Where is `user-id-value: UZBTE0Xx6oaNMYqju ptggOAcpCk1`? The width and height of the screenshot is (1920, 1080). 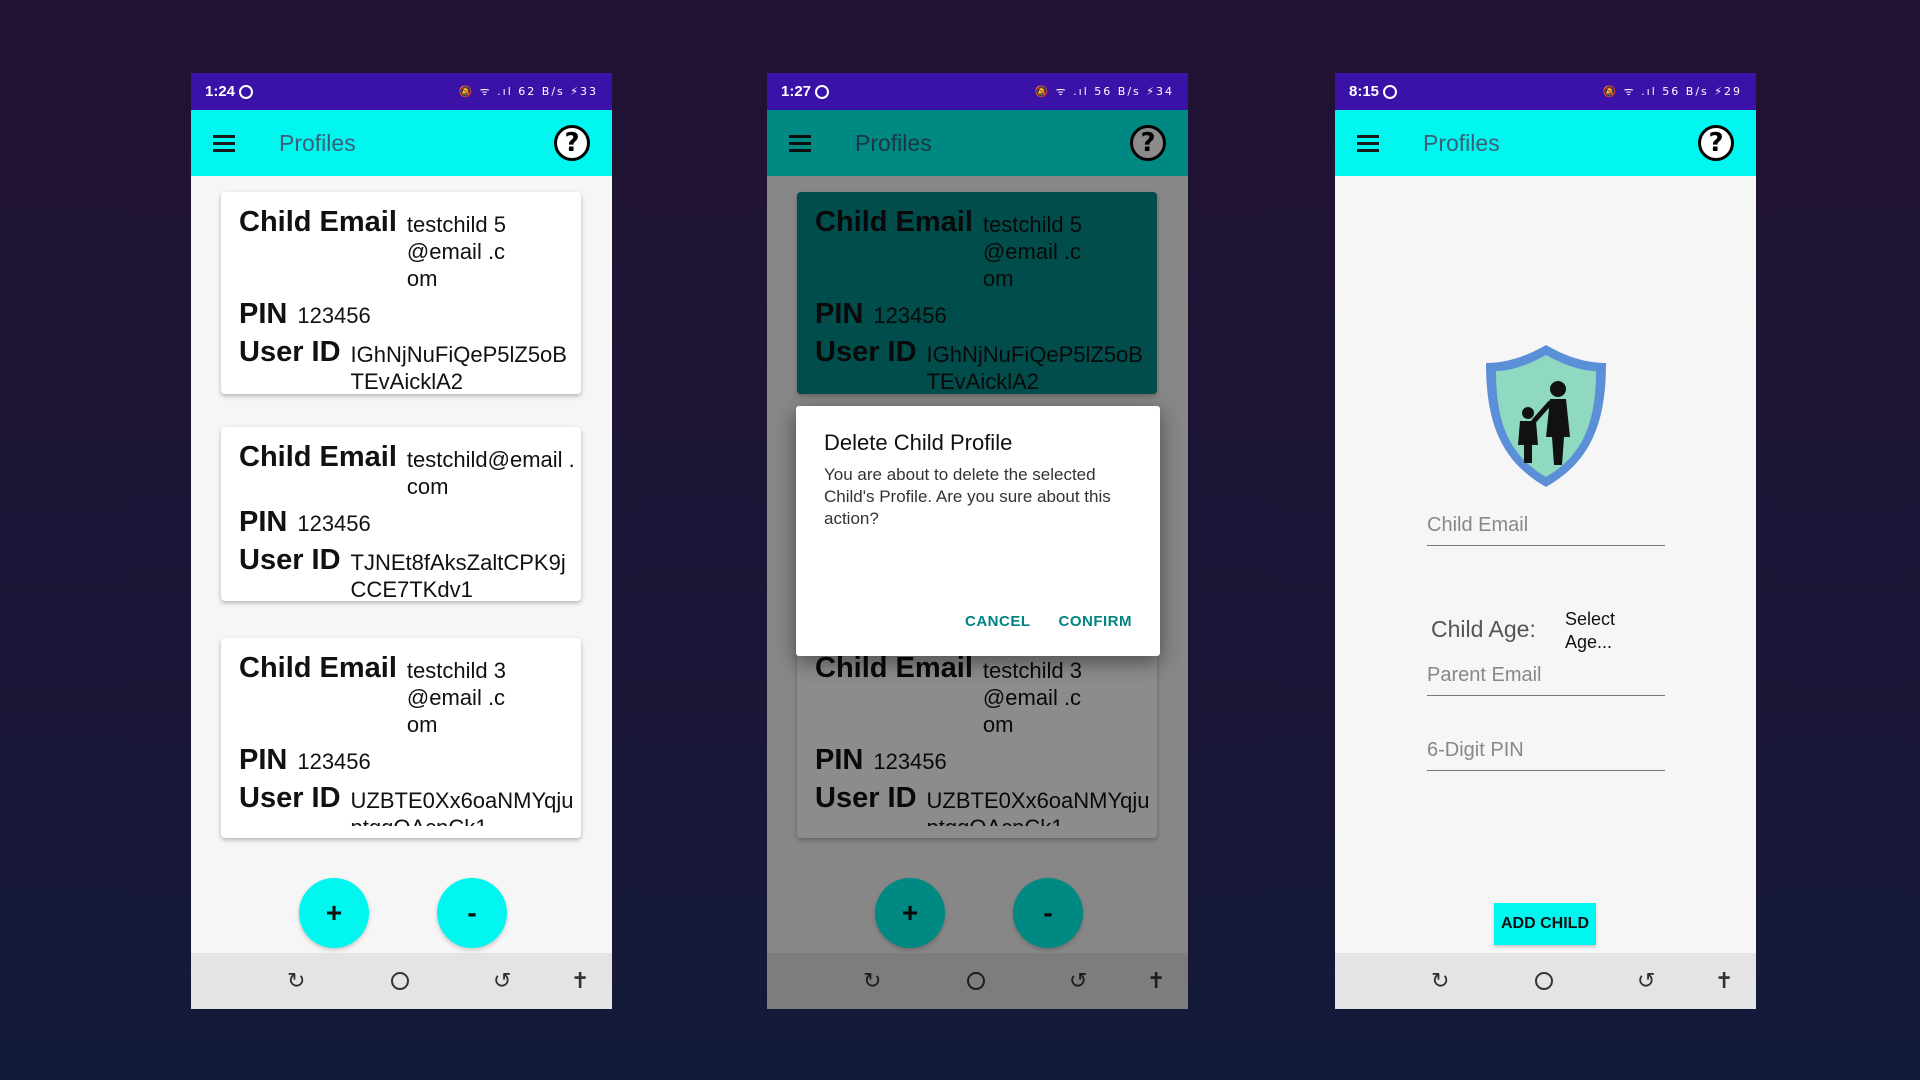 user-id-value: UZBTE0Xx6oaNMYqju ptggOAcpCk1 is located at coordinates (462, 807).